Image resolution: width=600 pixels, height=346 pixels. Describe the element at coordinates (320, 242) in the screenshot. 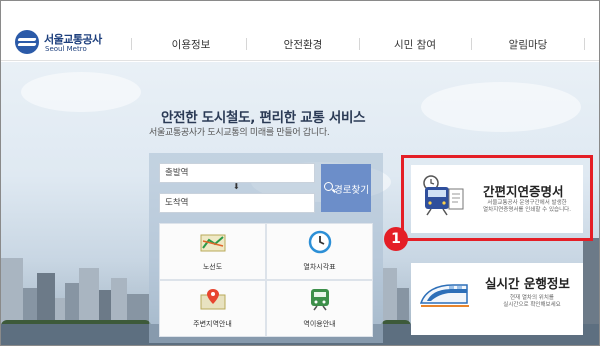

I see `clock-icon` at that location.